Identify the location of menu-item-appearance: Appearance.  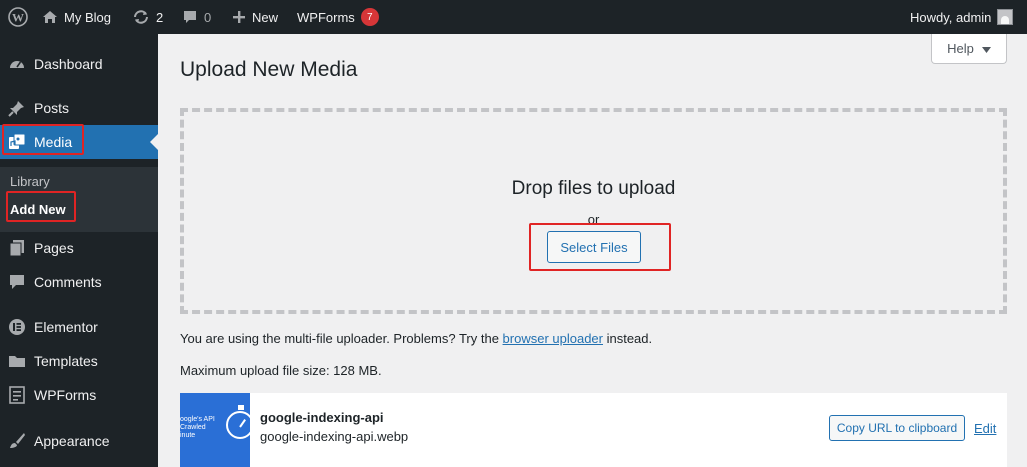
(79, 441).